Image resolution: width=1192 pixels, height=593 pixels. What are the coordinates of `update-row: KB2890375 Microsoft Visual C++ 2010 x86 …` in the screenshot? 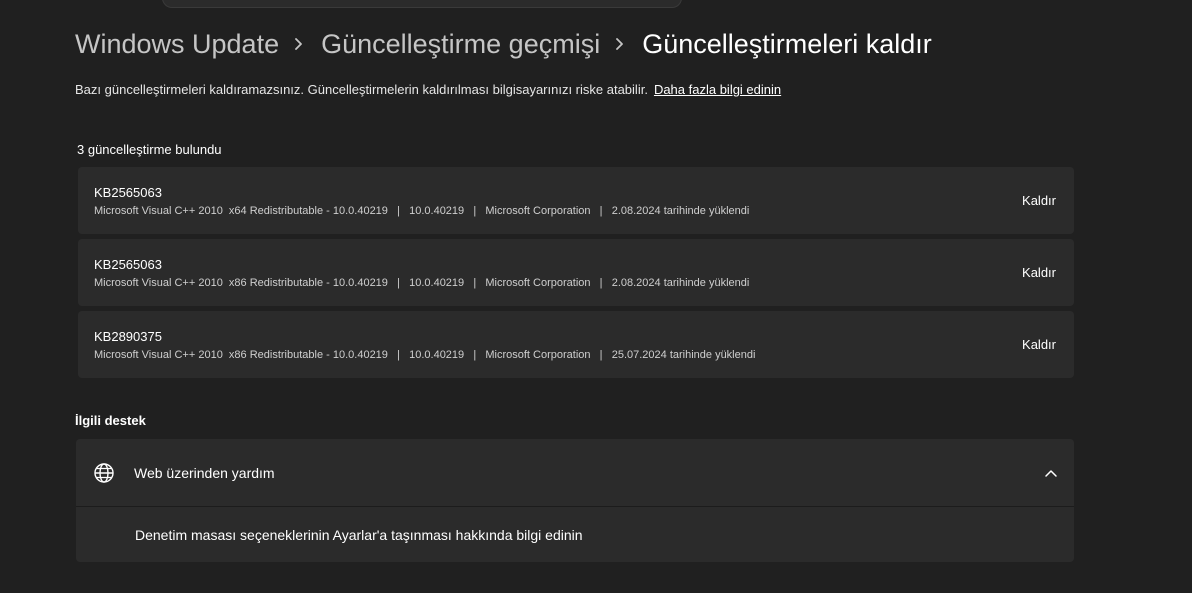 It's located at (576, 344).